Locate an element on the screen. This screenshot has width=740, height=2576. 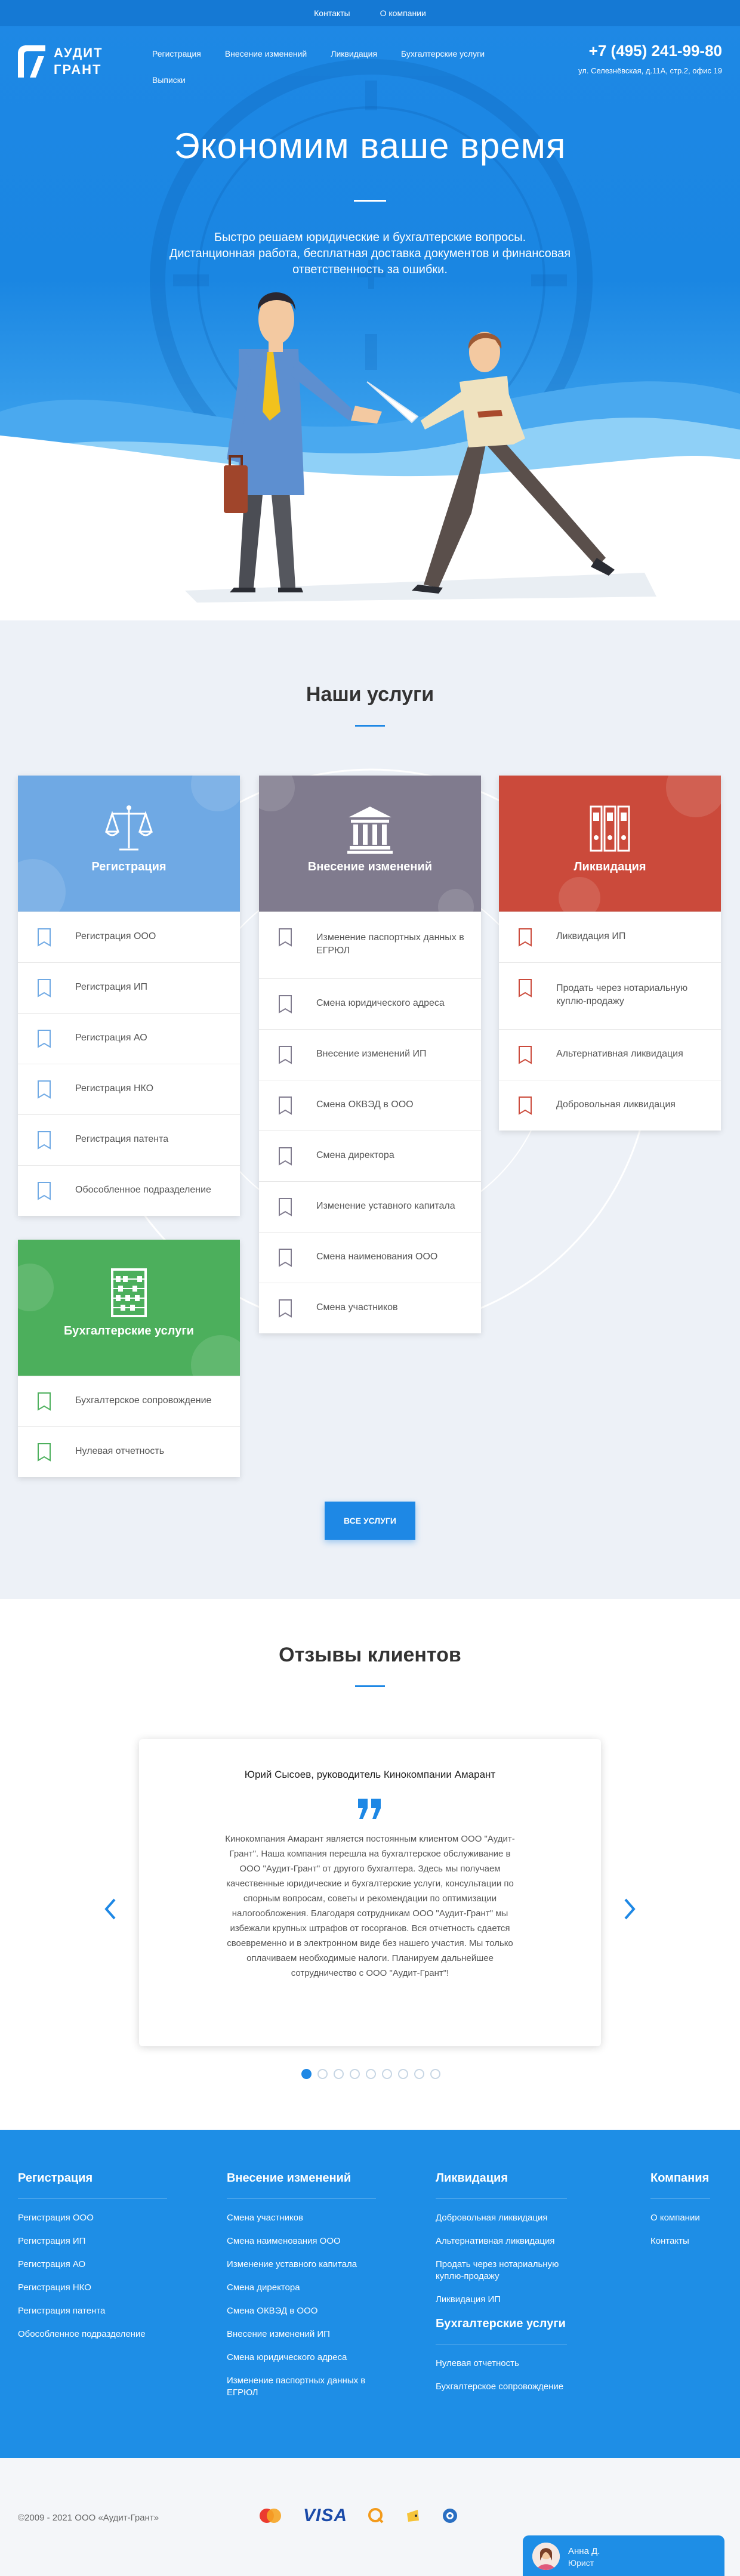
service-item: Нулевая отчетность is located at coordinates (129, 1451).